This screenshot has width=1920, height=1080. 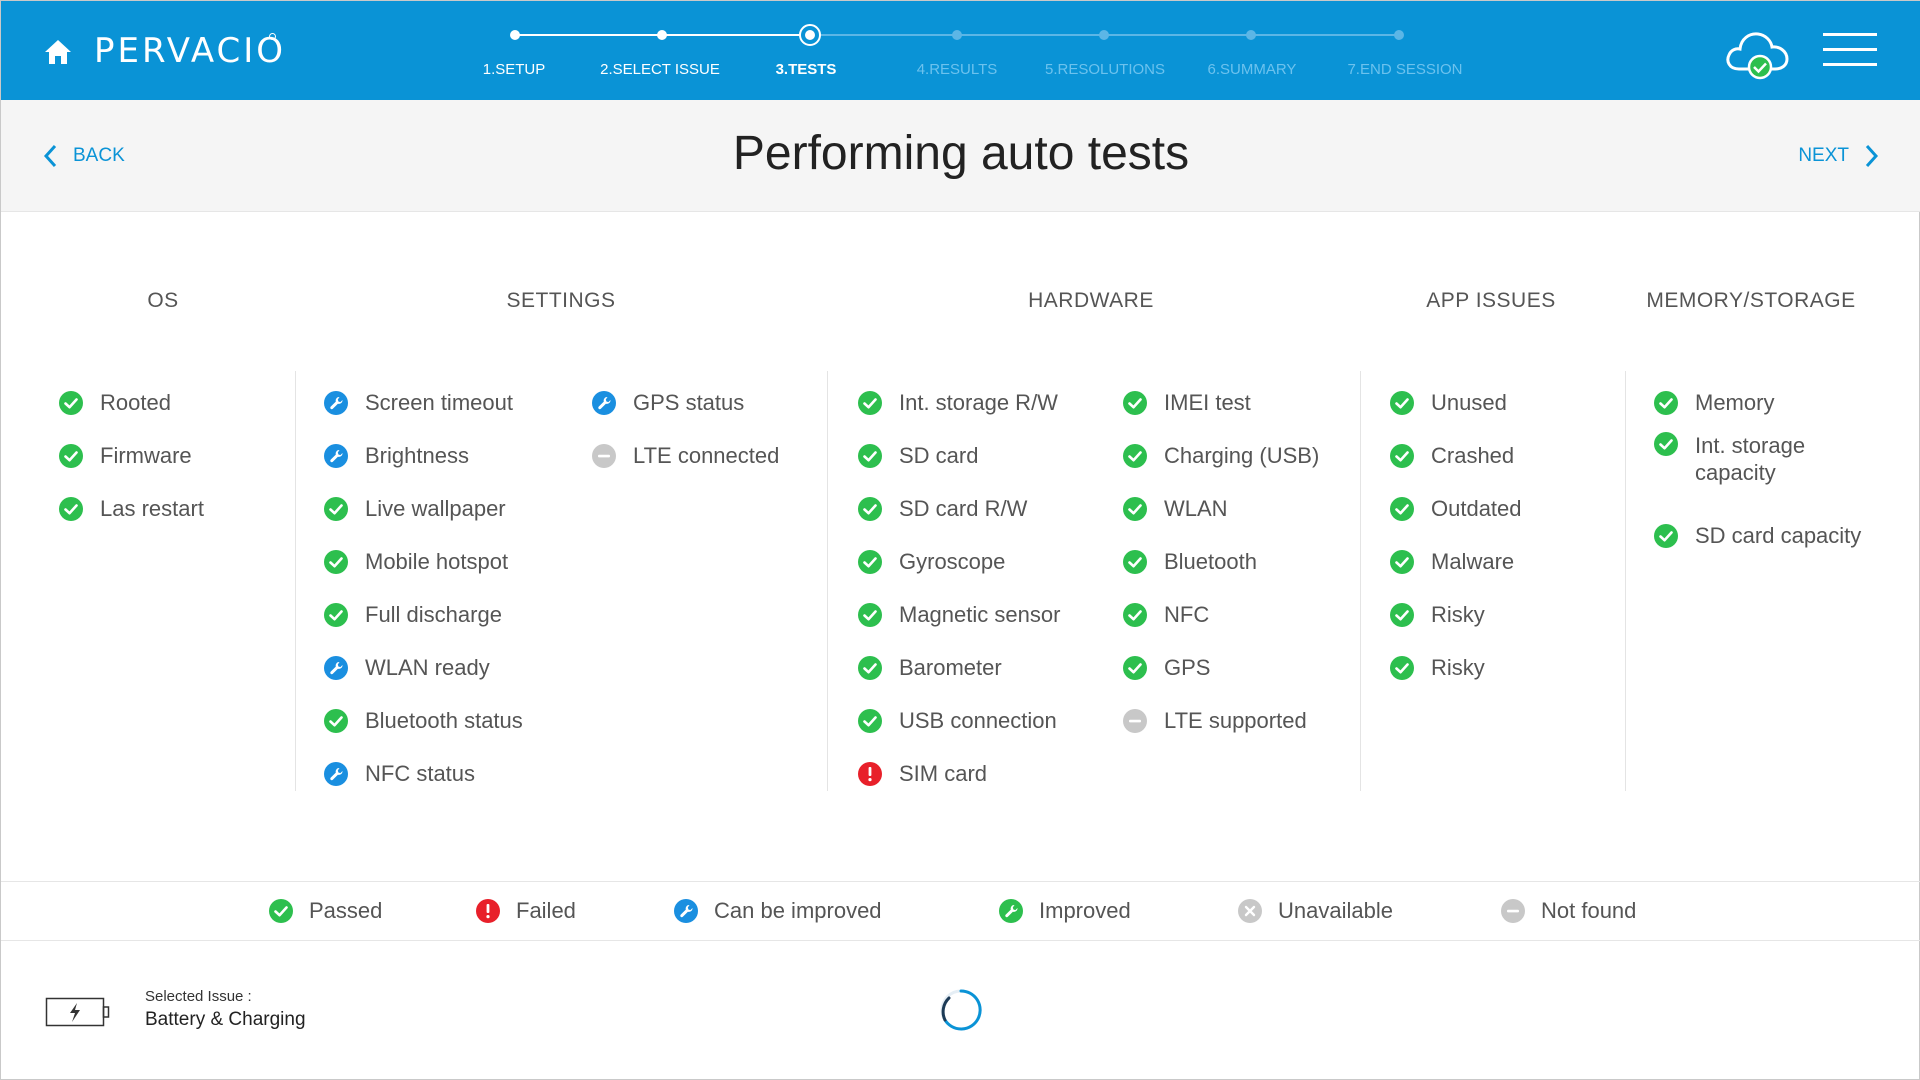 I want to click on test-item-label: Gyroscope, so click(x=952, y=561).